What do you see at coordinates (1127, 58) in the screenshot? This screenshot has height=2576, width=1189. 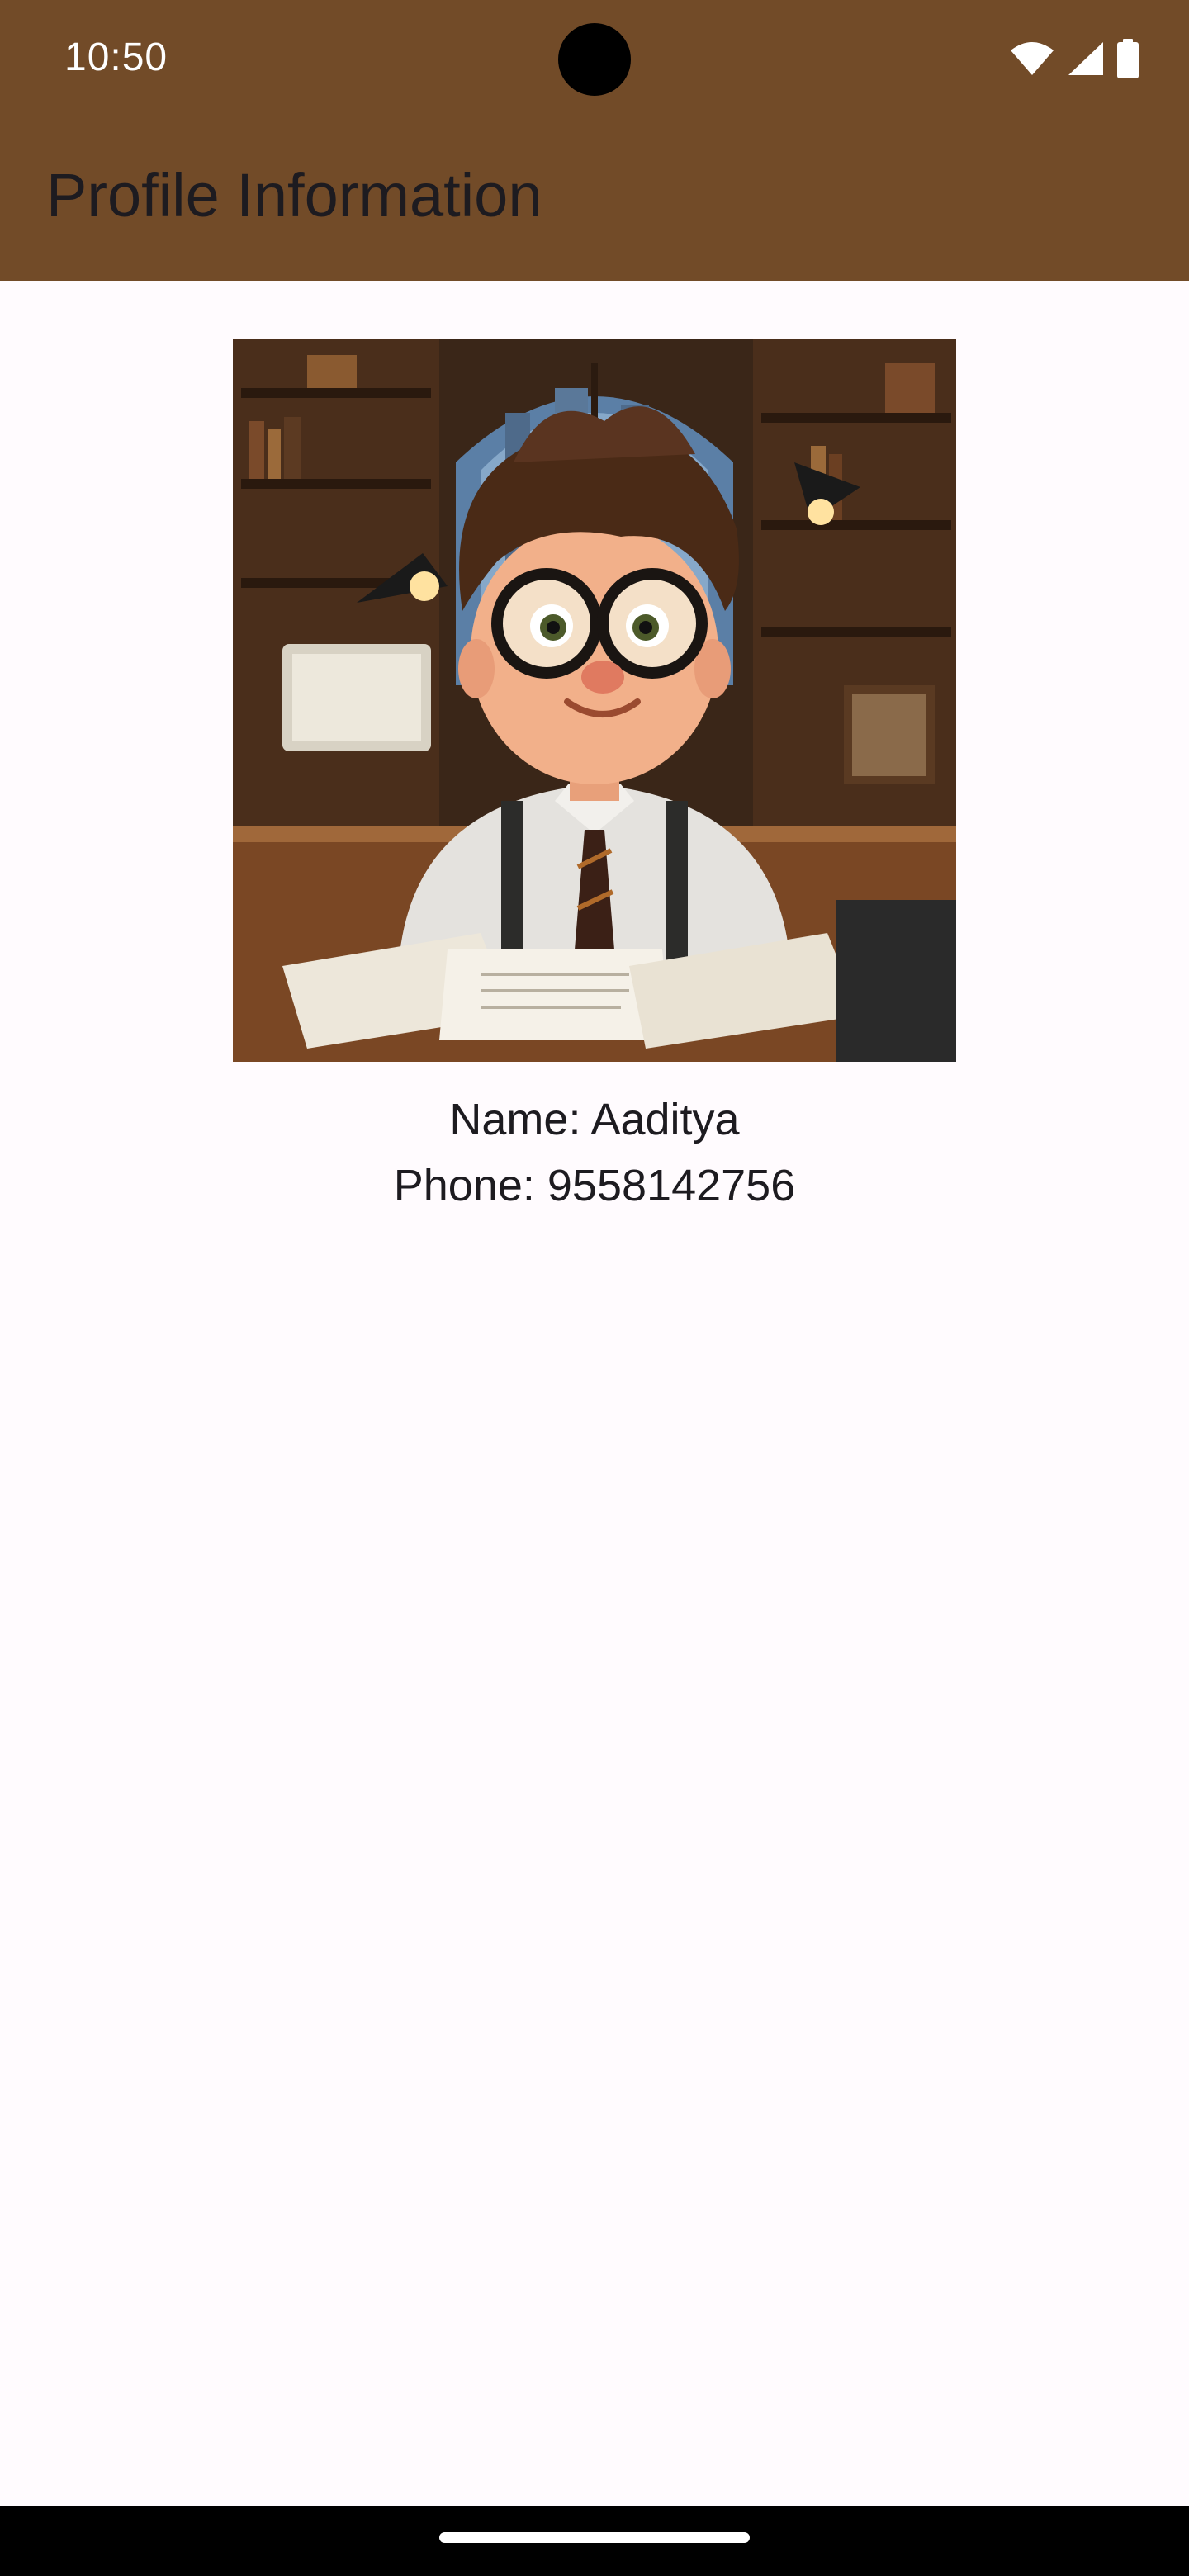 I see `battery-icon` at bounding box center [1127, 58].